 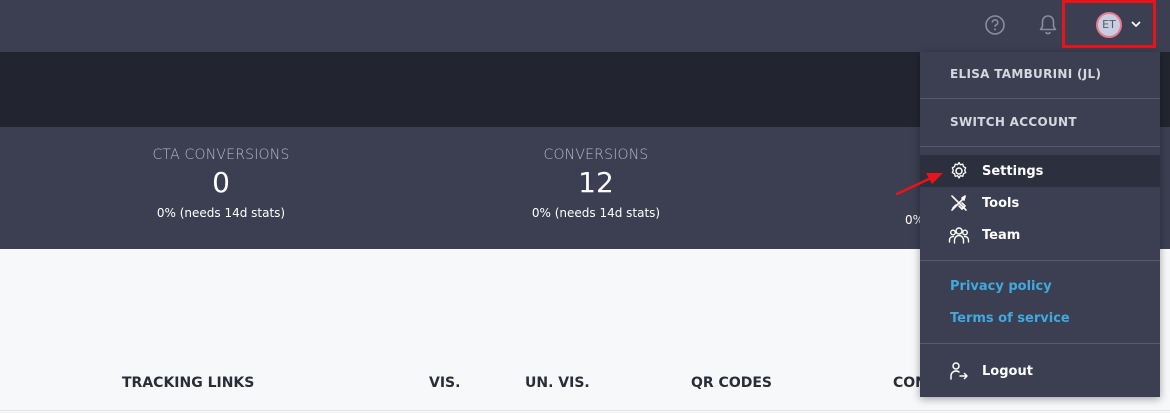 What do you see at coordinates (1001, 203) in the screenshot?
I see `menu-item-label: Tools` at bounding box center [1001, 203].